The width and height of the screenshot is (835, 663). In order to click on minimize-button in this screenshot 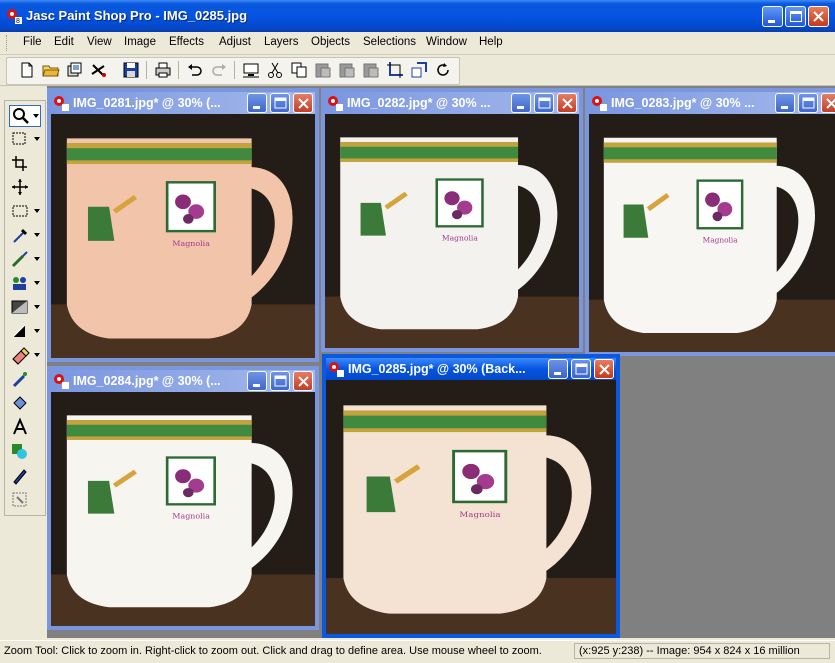, I will do `click(772, 16)`.